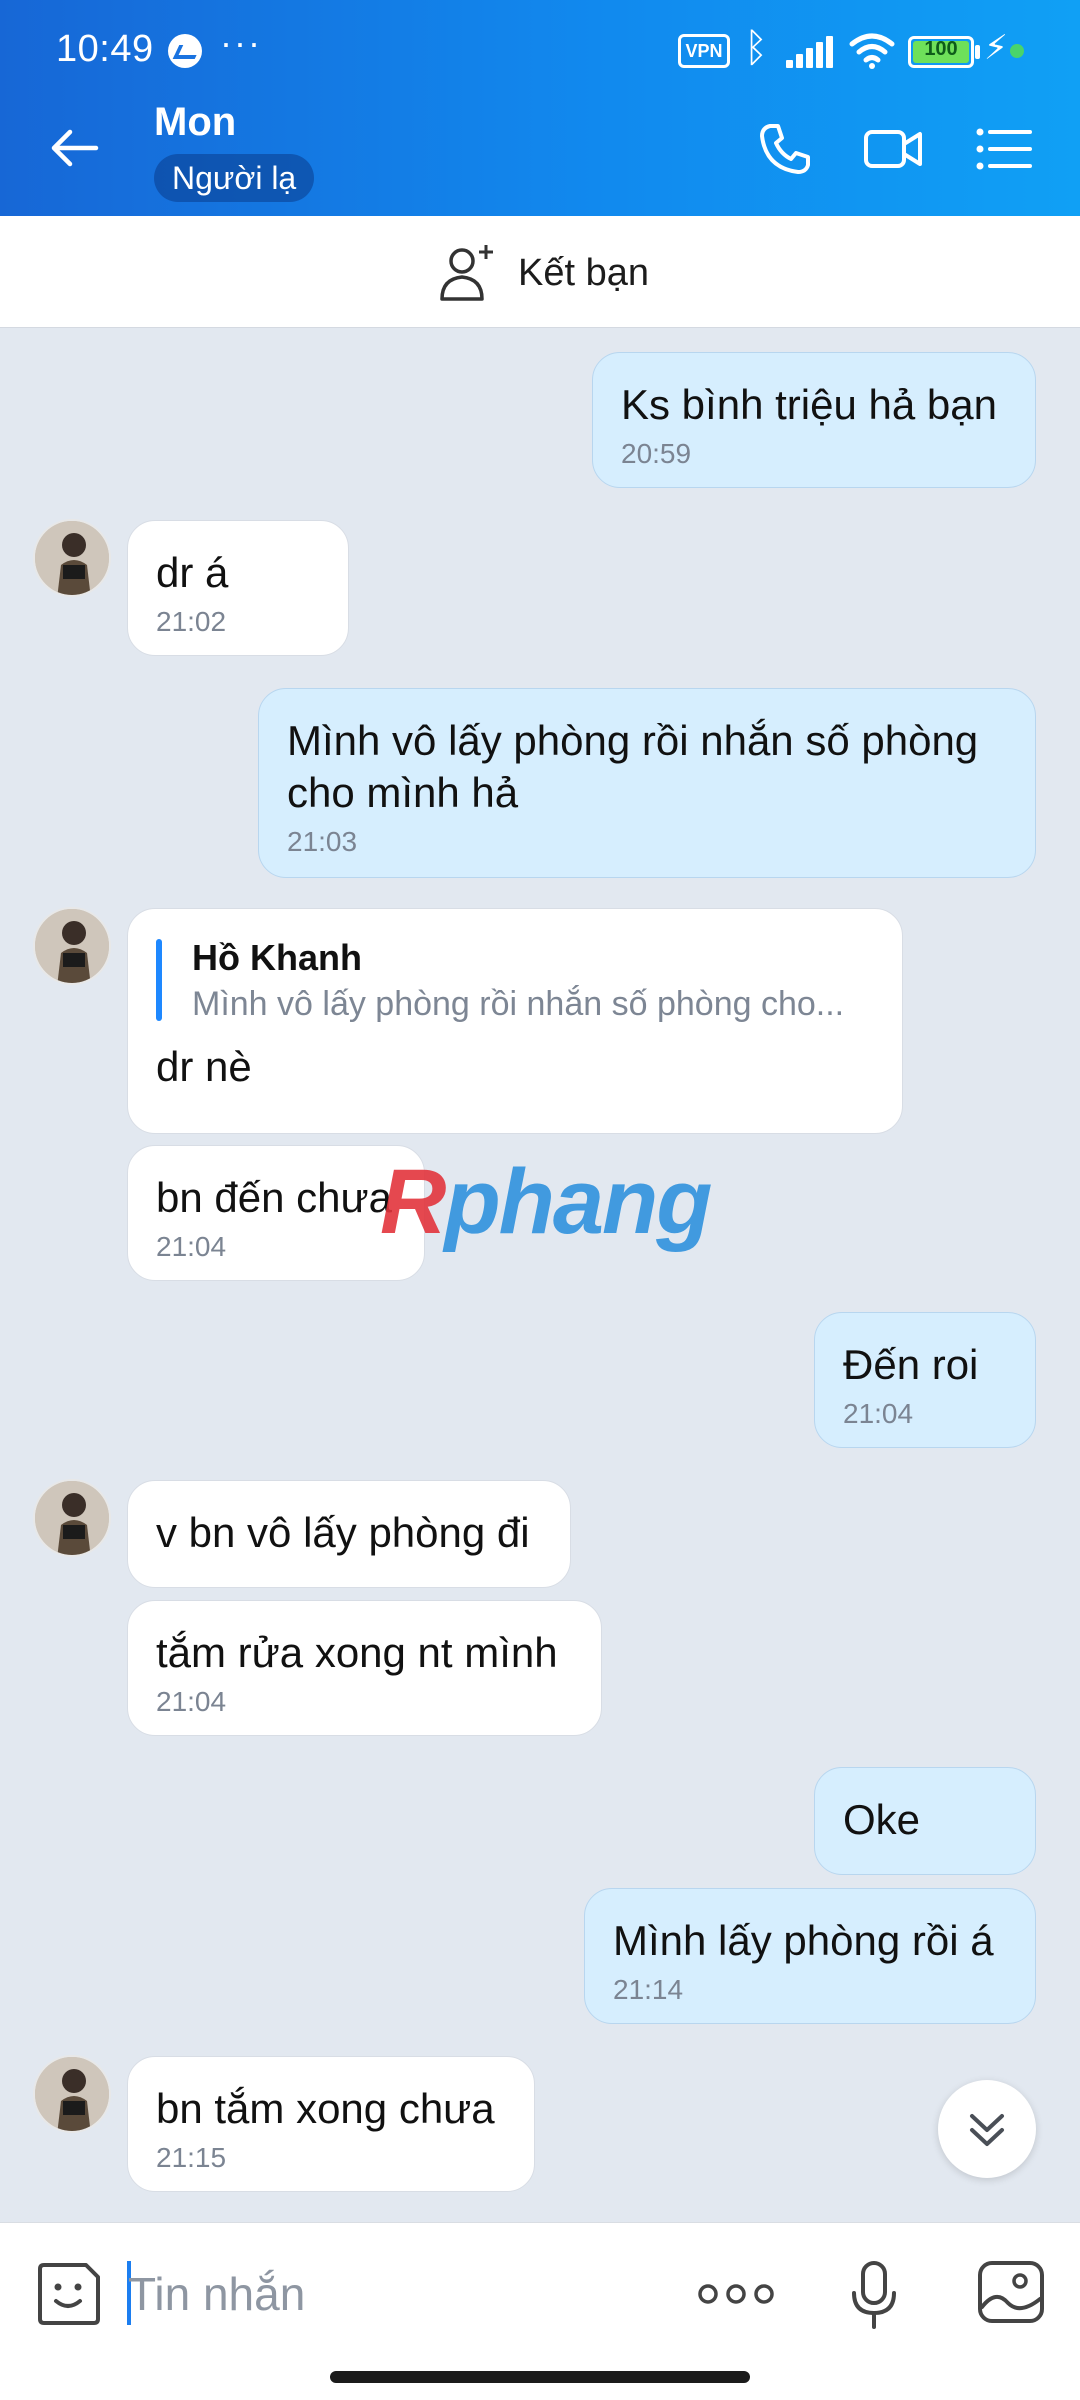 The image size is (1080, 2400). What do you see at coordinates (204, 1066) in the screenshot?
I see `message-text: dr nè` at bounding box center [204, 1066].